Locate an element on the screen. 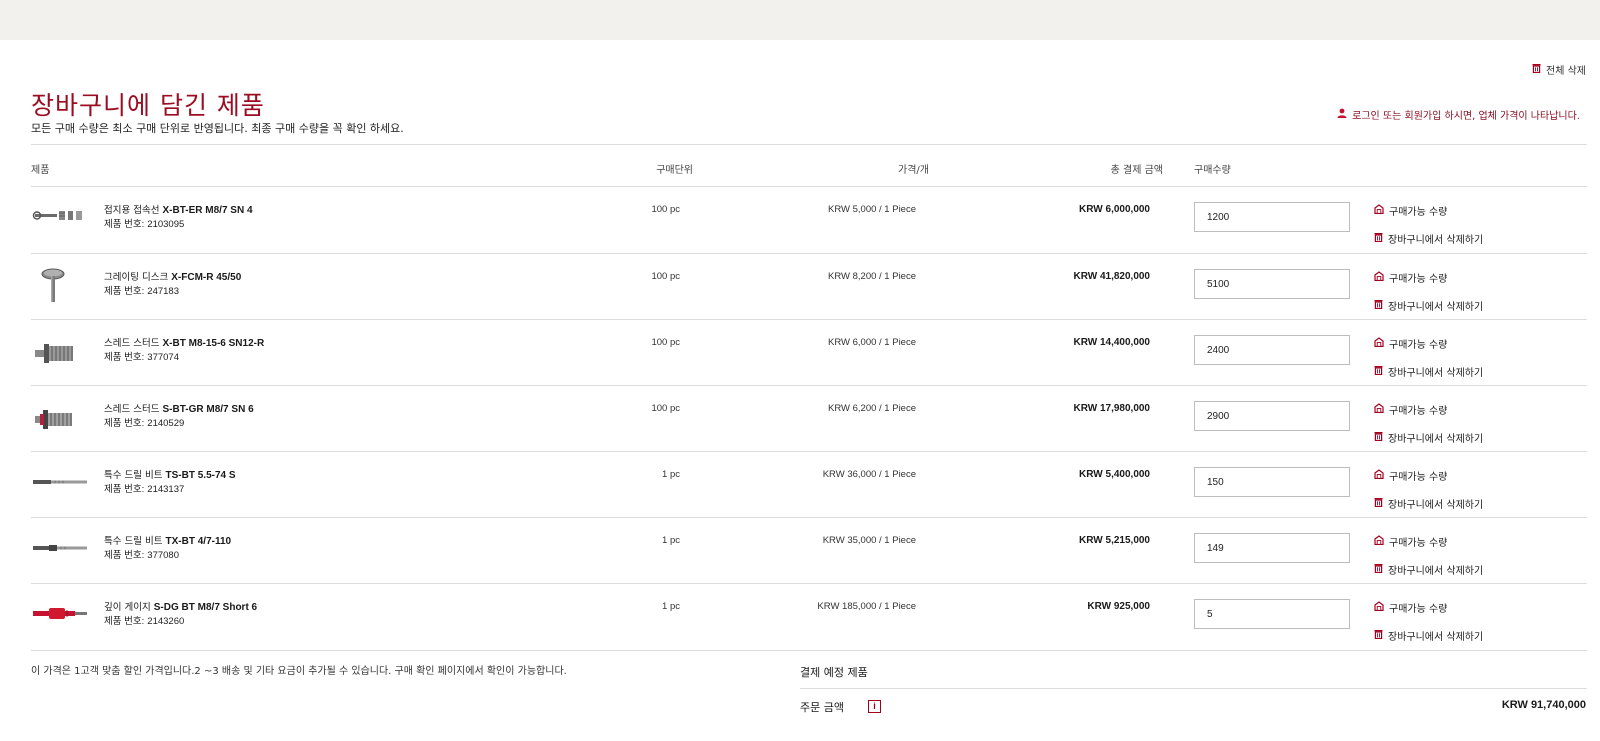  product-code: X-BT M8-15-6 SN12-R is located at coordinates (213, 343).